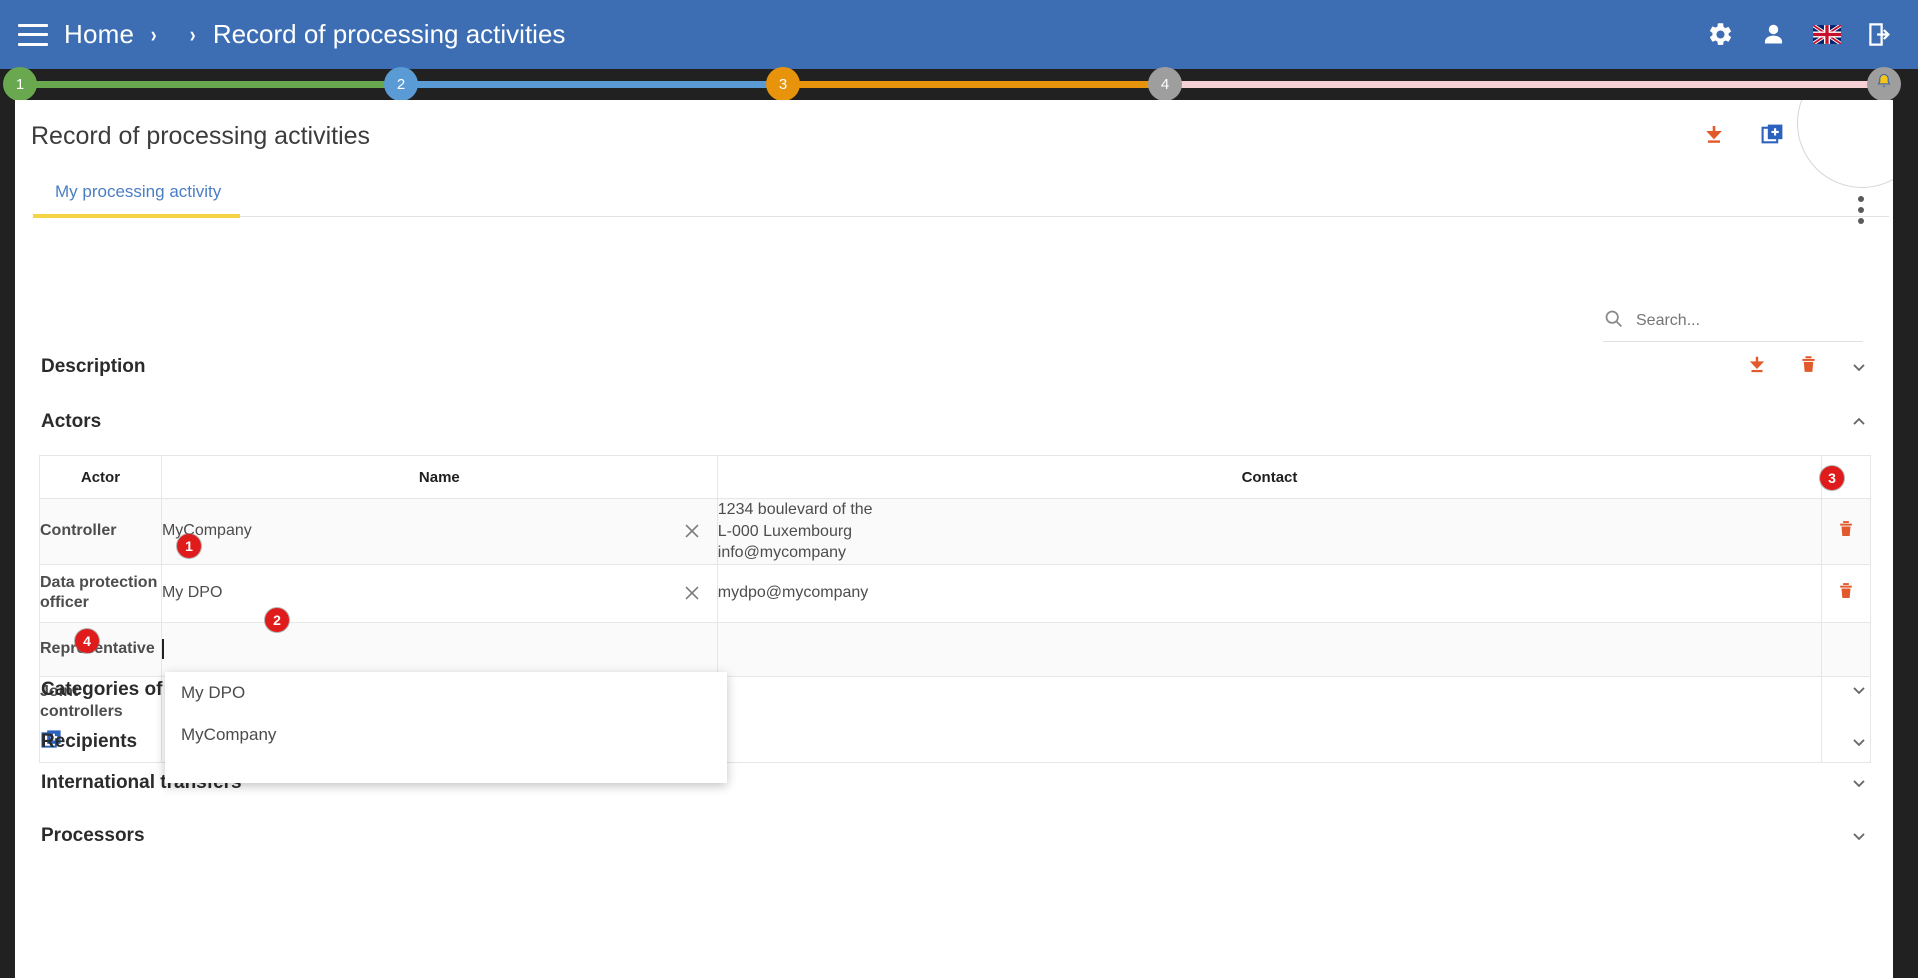 The image size is (1918, 978). I want to click on logout-icon, so click(1880, 34).